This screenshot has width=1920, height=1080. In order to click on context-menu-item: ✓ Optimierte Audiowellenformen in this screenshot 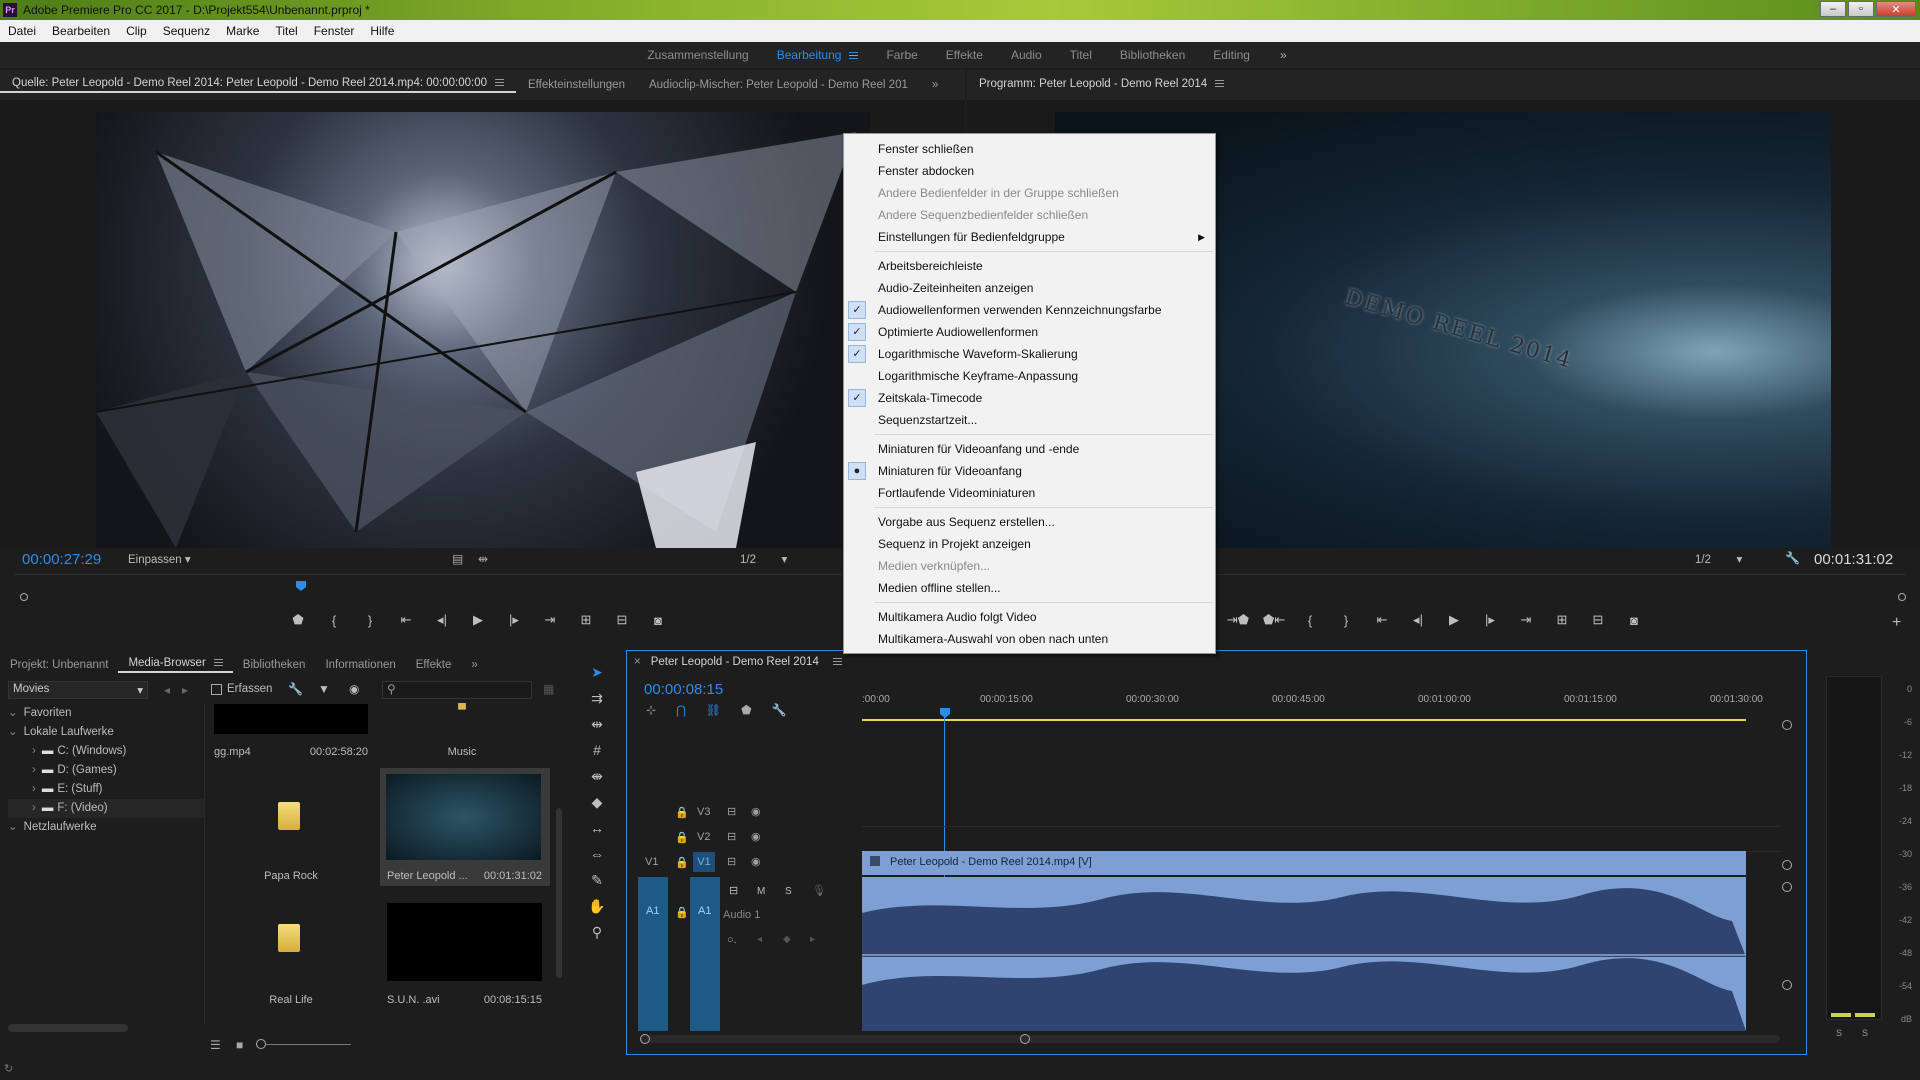, I will do `click(1029, 332)`.